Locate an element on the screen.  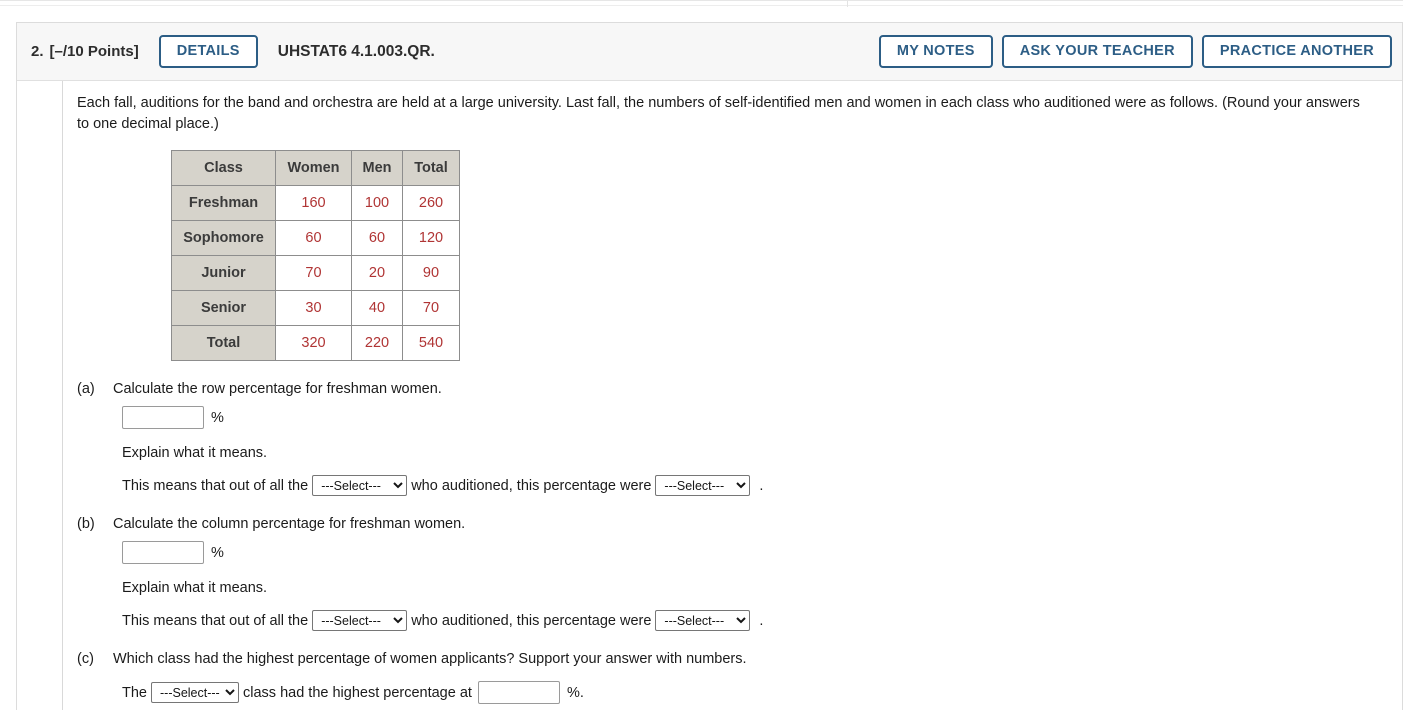
table-row: Sophomore 60 60 120 is located at coordinates (315, 238).